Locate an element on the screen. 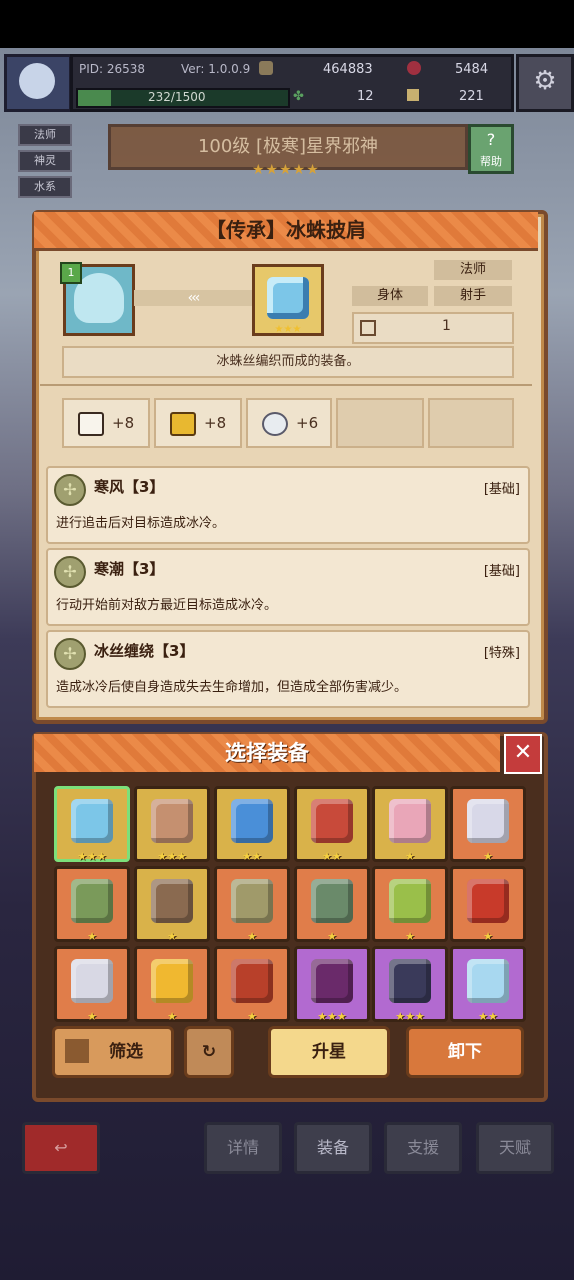  clover-count: 12 is located at coordinates (365, 96).